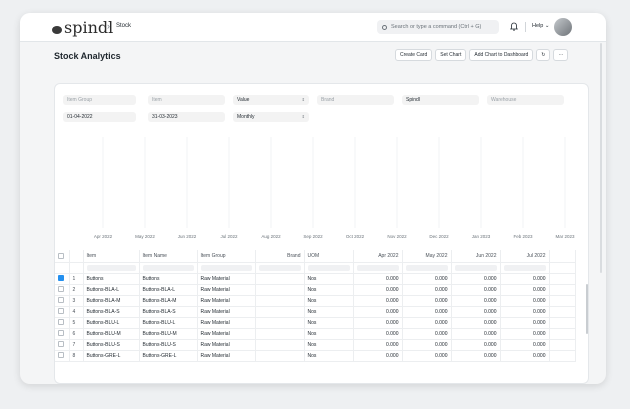 This screenshot has width=630, height=409. I want to click on avatar, so click(563, 27).